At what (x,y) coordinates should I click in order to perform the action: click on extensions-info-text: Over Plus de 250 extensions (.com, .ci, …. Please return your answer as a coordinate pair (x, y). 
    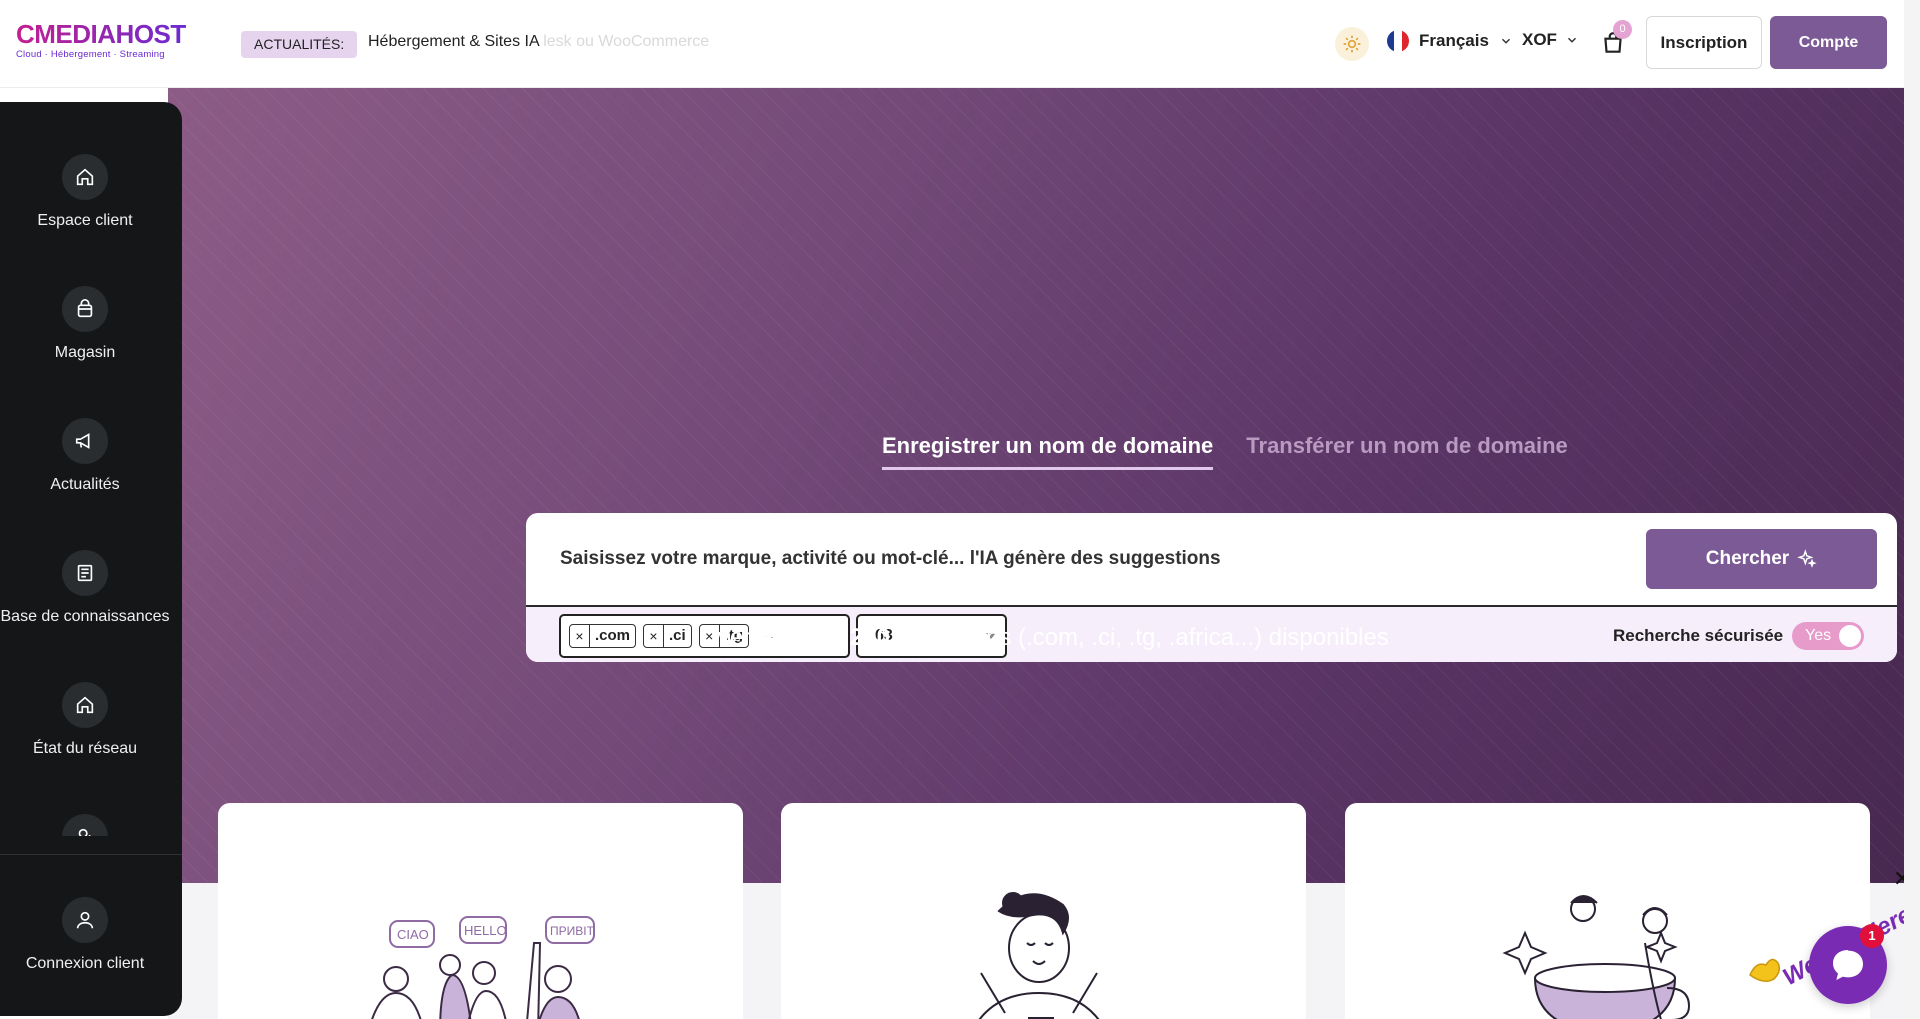
    Looking at the image, I should click on (1044, 638).